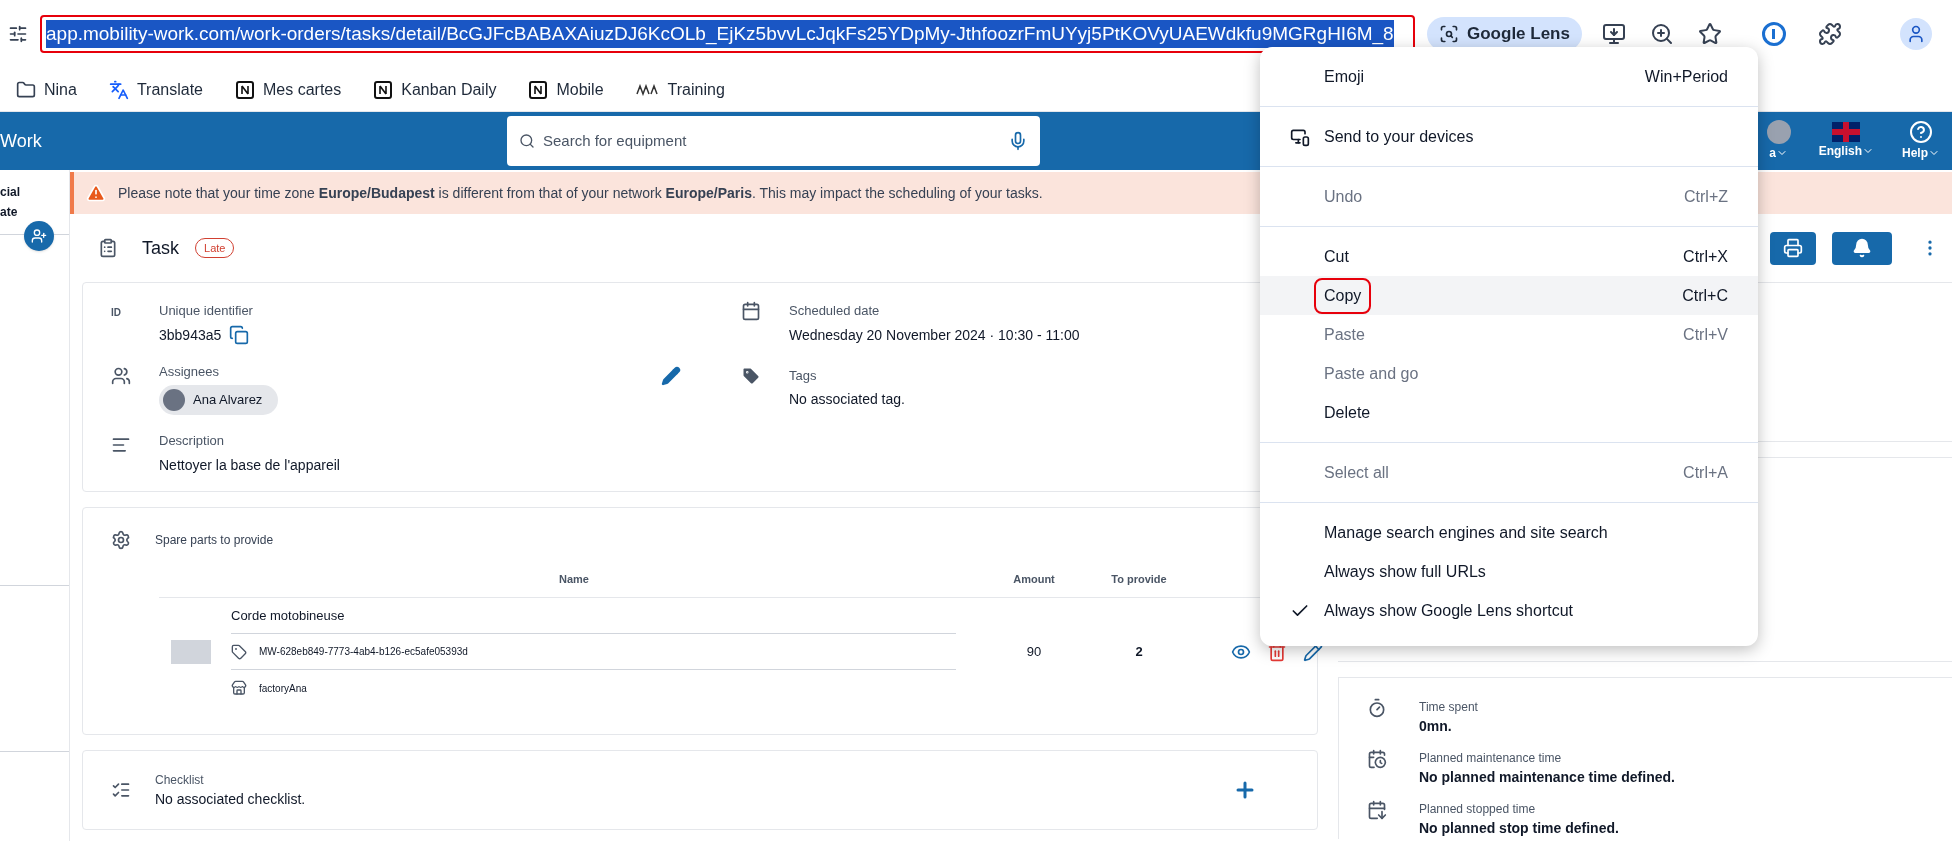 This screenshot has height=841, width=1952. I want to click on address-bar: app.mobility-work.com/work-orders/tasks/detail/BcGJFcBABAXAiuzDJ6KcOLb_EjKz5bvvLcJqkFs25YDpMy-JthfoozrFmUYyj5PtKOVyUAEWdkfu9MGRgHI6M_8, so click(727, 34).